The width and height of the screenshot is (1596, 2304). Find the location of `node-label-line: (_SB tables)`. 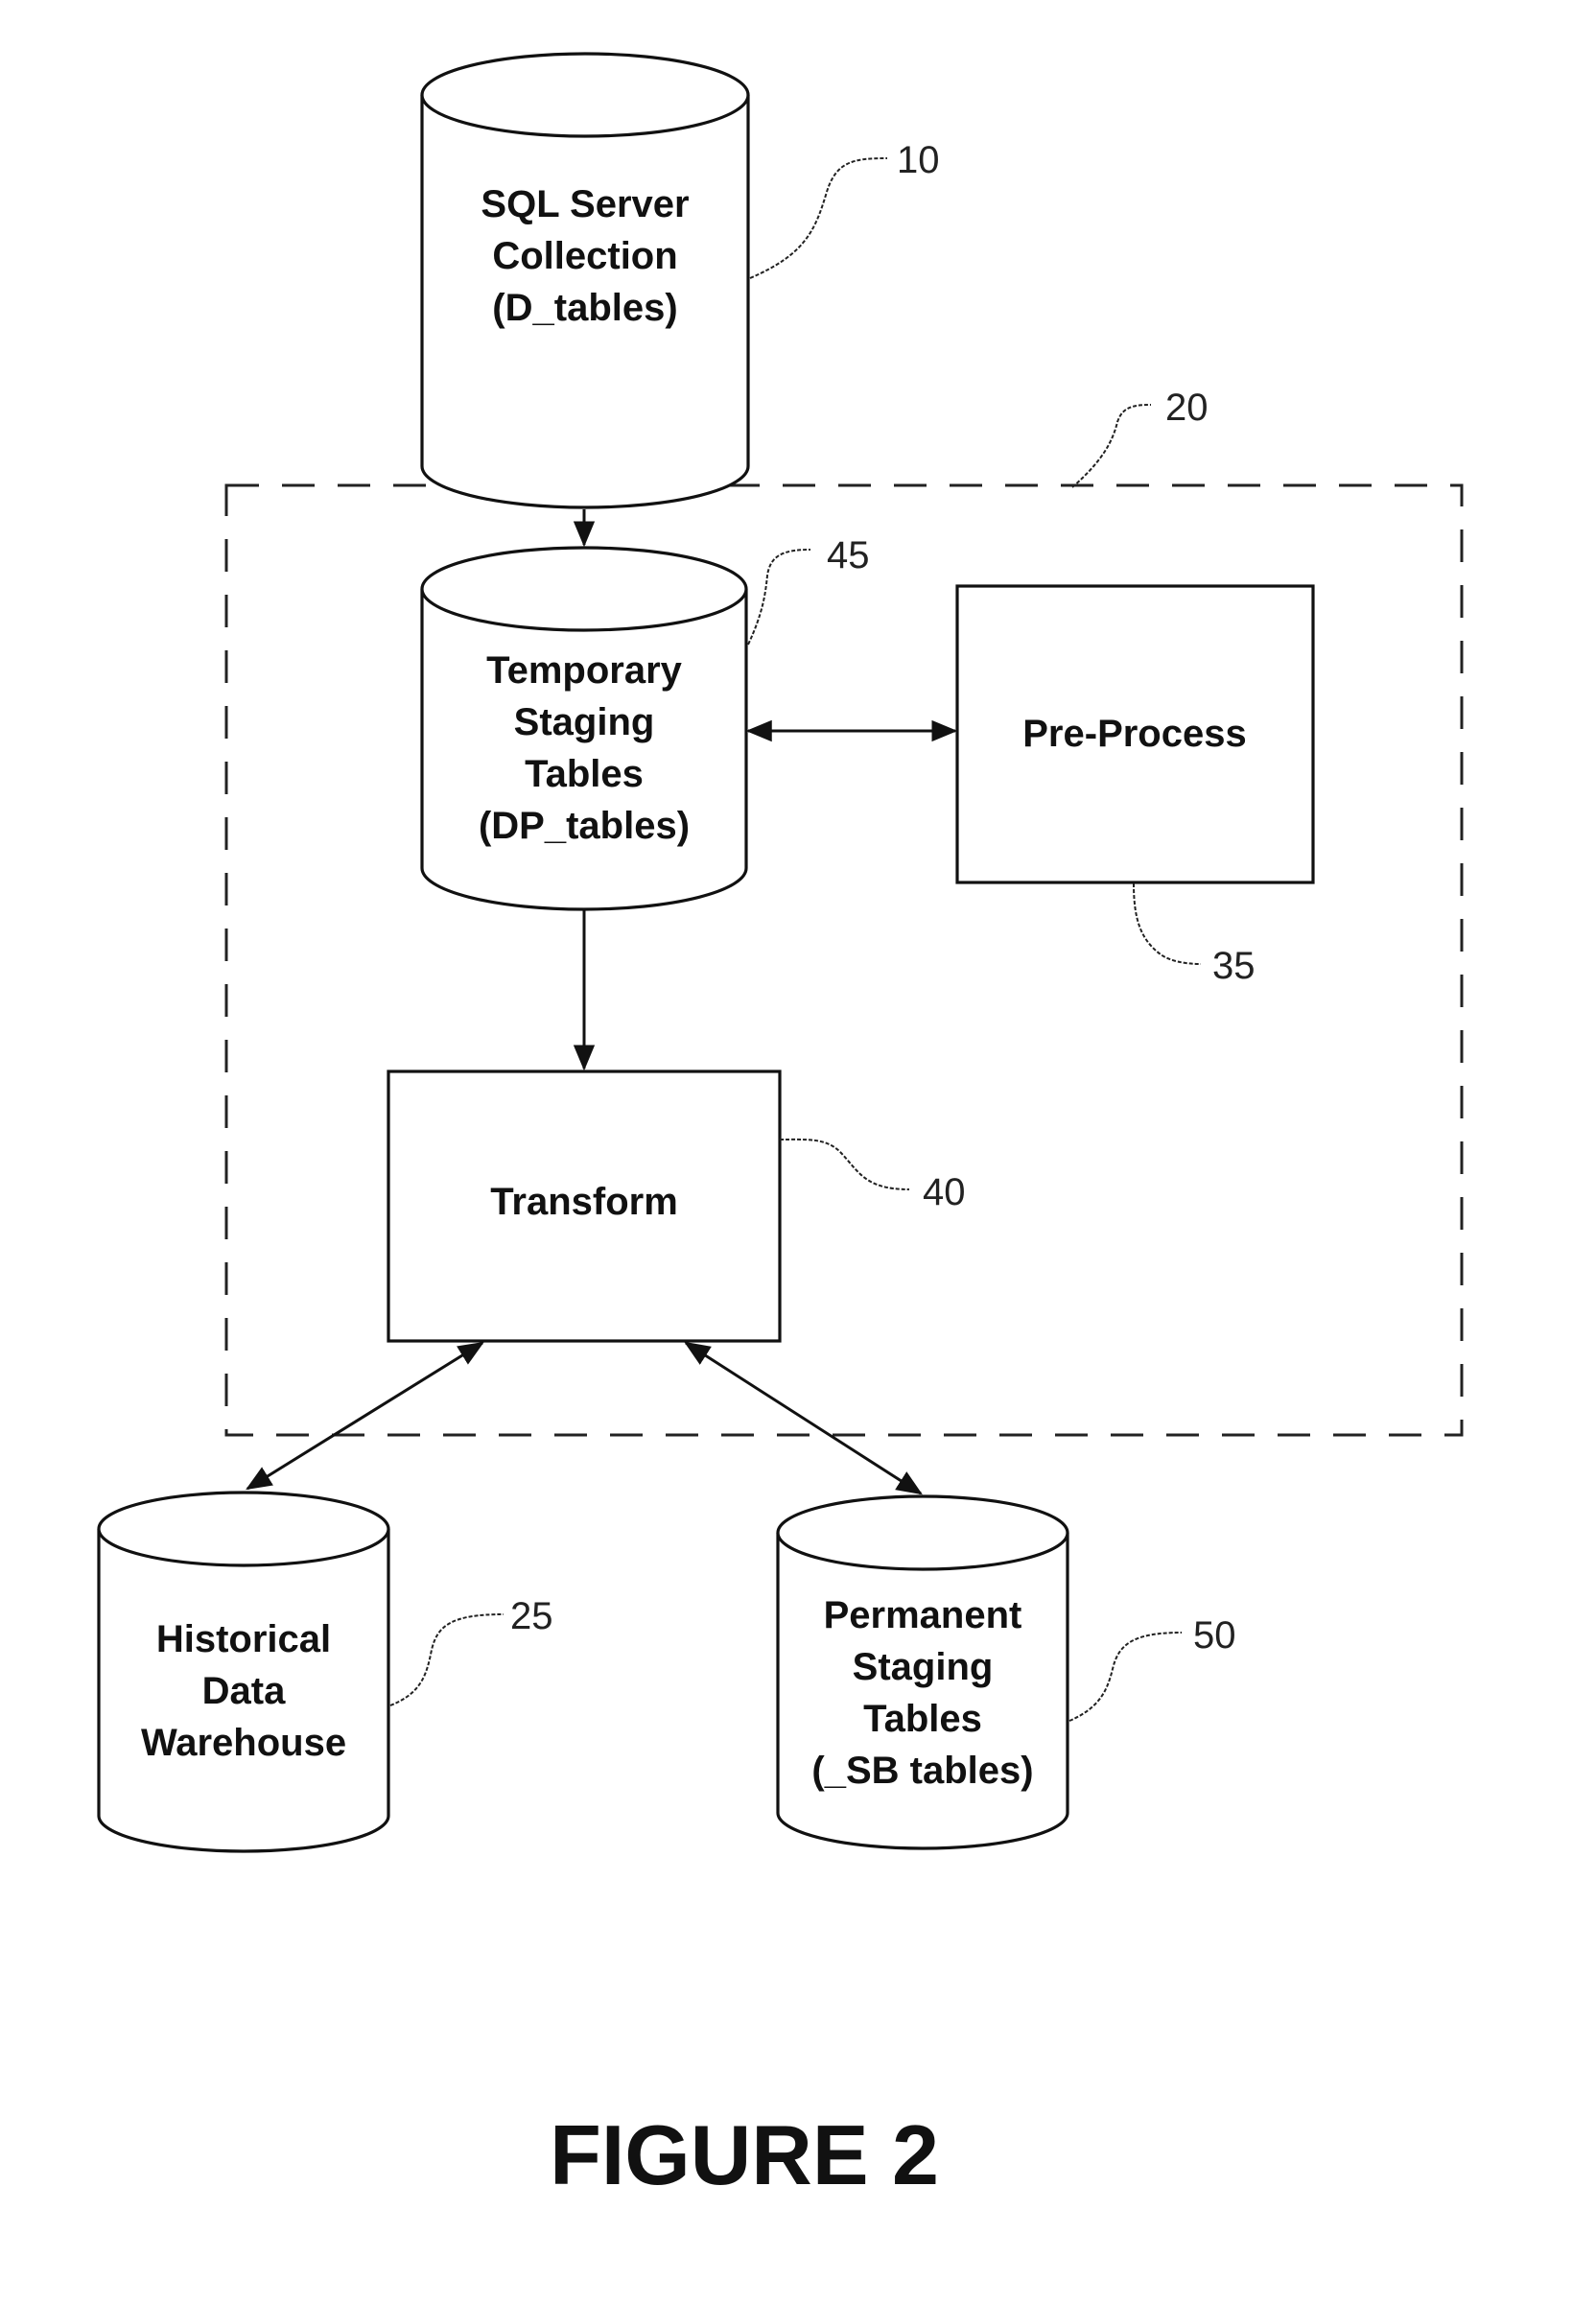

node-label-line: (_SB tables) is located at coordinates (922, 1771).